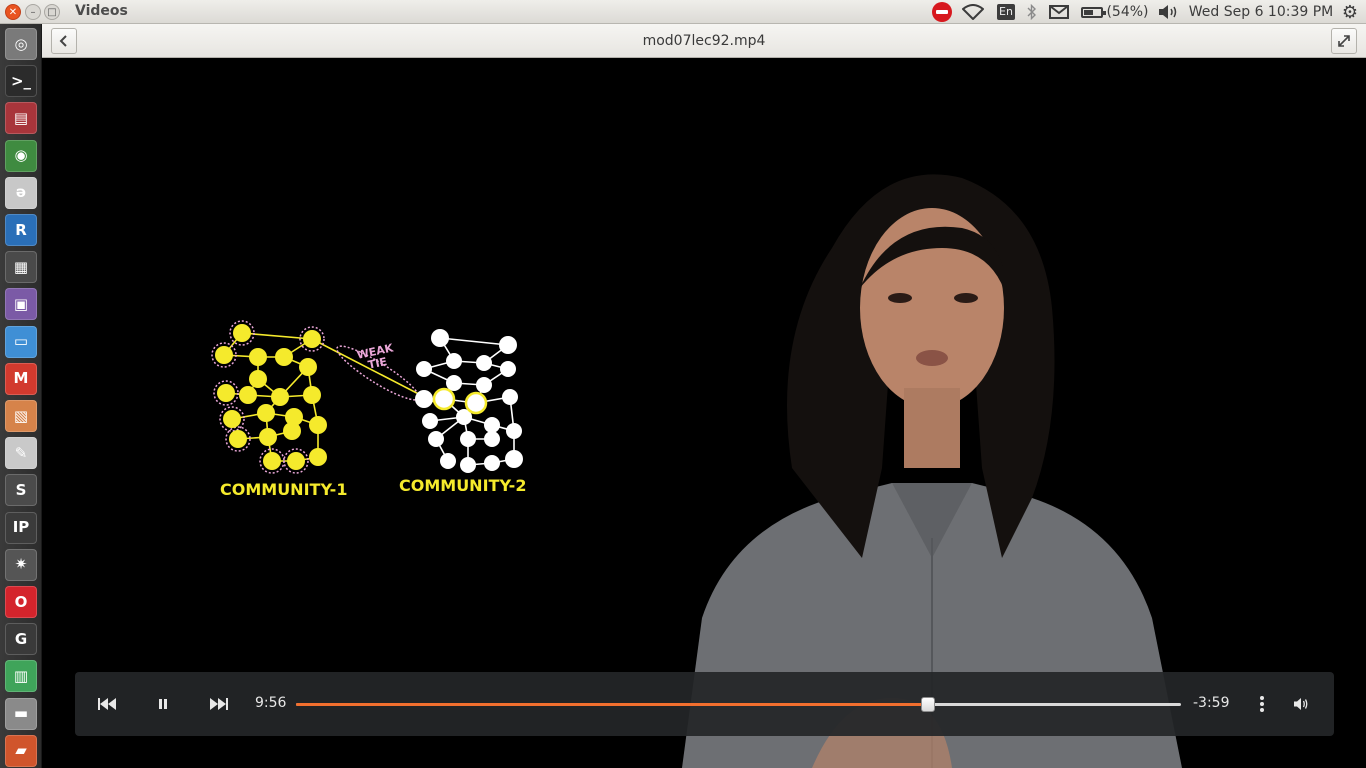  What do you see at coordinates (21, 396) in the screenshot?
I see `launcher: ◎>_▤◉ǝR▦▣▭M▧✎SIP✷OG▥▬▰▱` at bounding box center [21, 396].